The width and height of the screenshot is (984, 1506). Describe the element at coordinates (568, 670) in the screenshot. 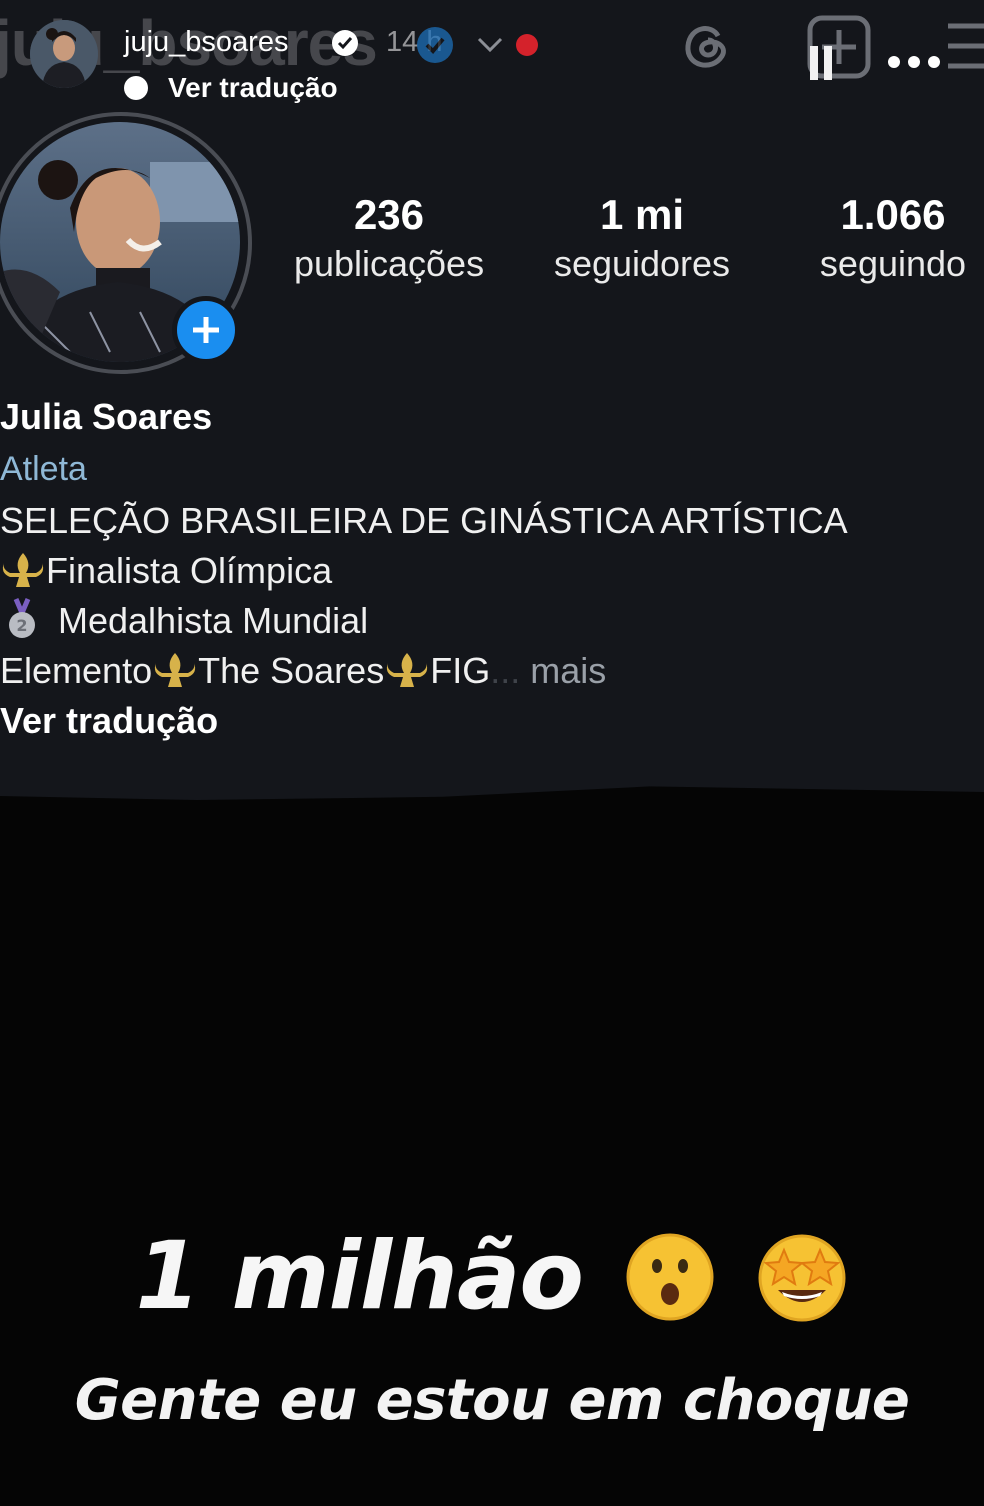

I see `bio-more-link: mais` at that location.